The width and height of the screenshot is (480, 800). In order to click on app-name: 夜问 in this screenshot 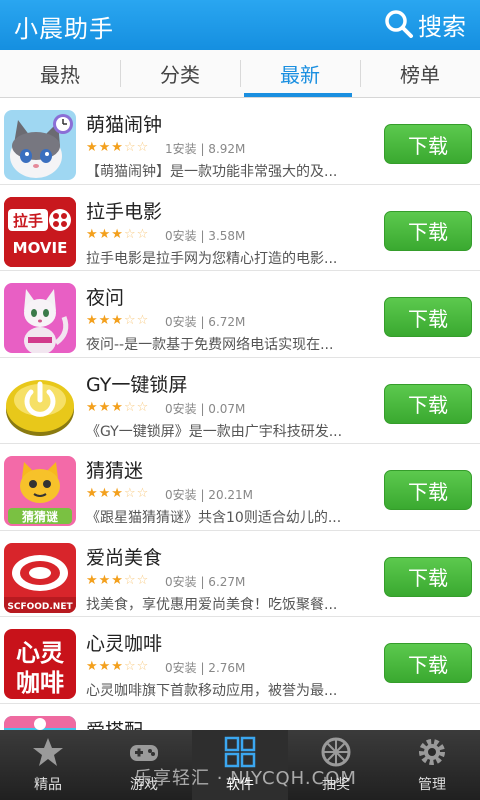, I will do `click(105, 298)`.